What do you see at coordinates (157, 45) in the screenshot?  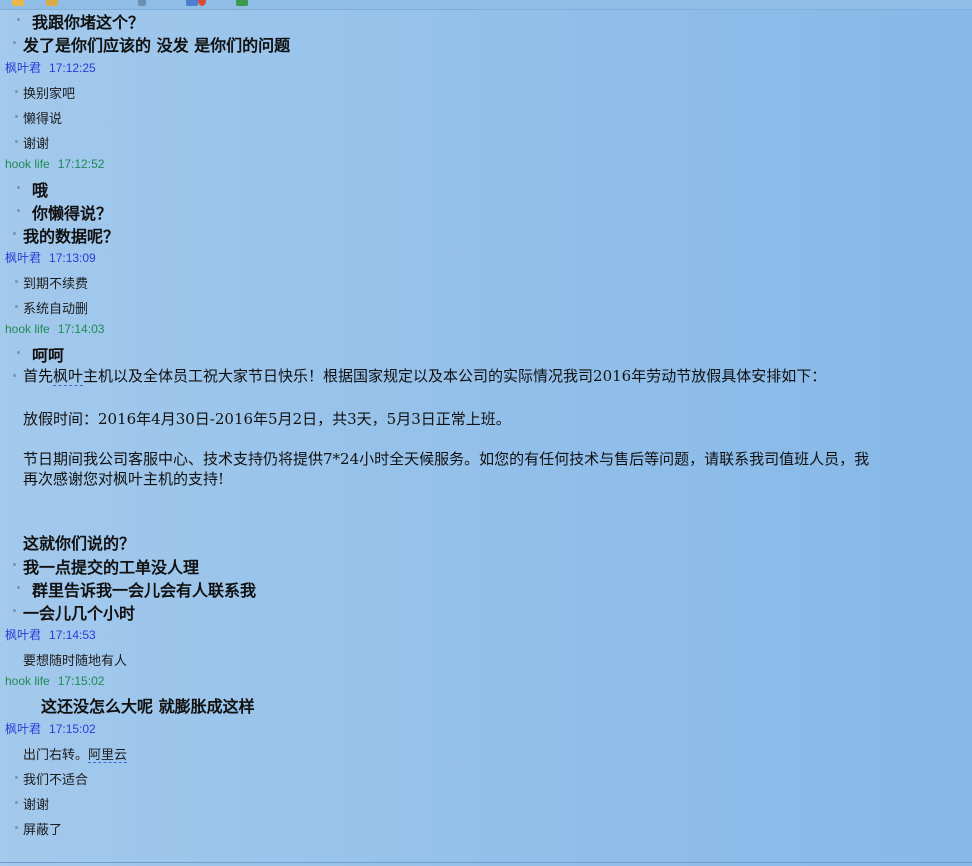 I see `message-text: 发了是你们应该的 没发 是你们的问题` at bounding box center [157, 45].